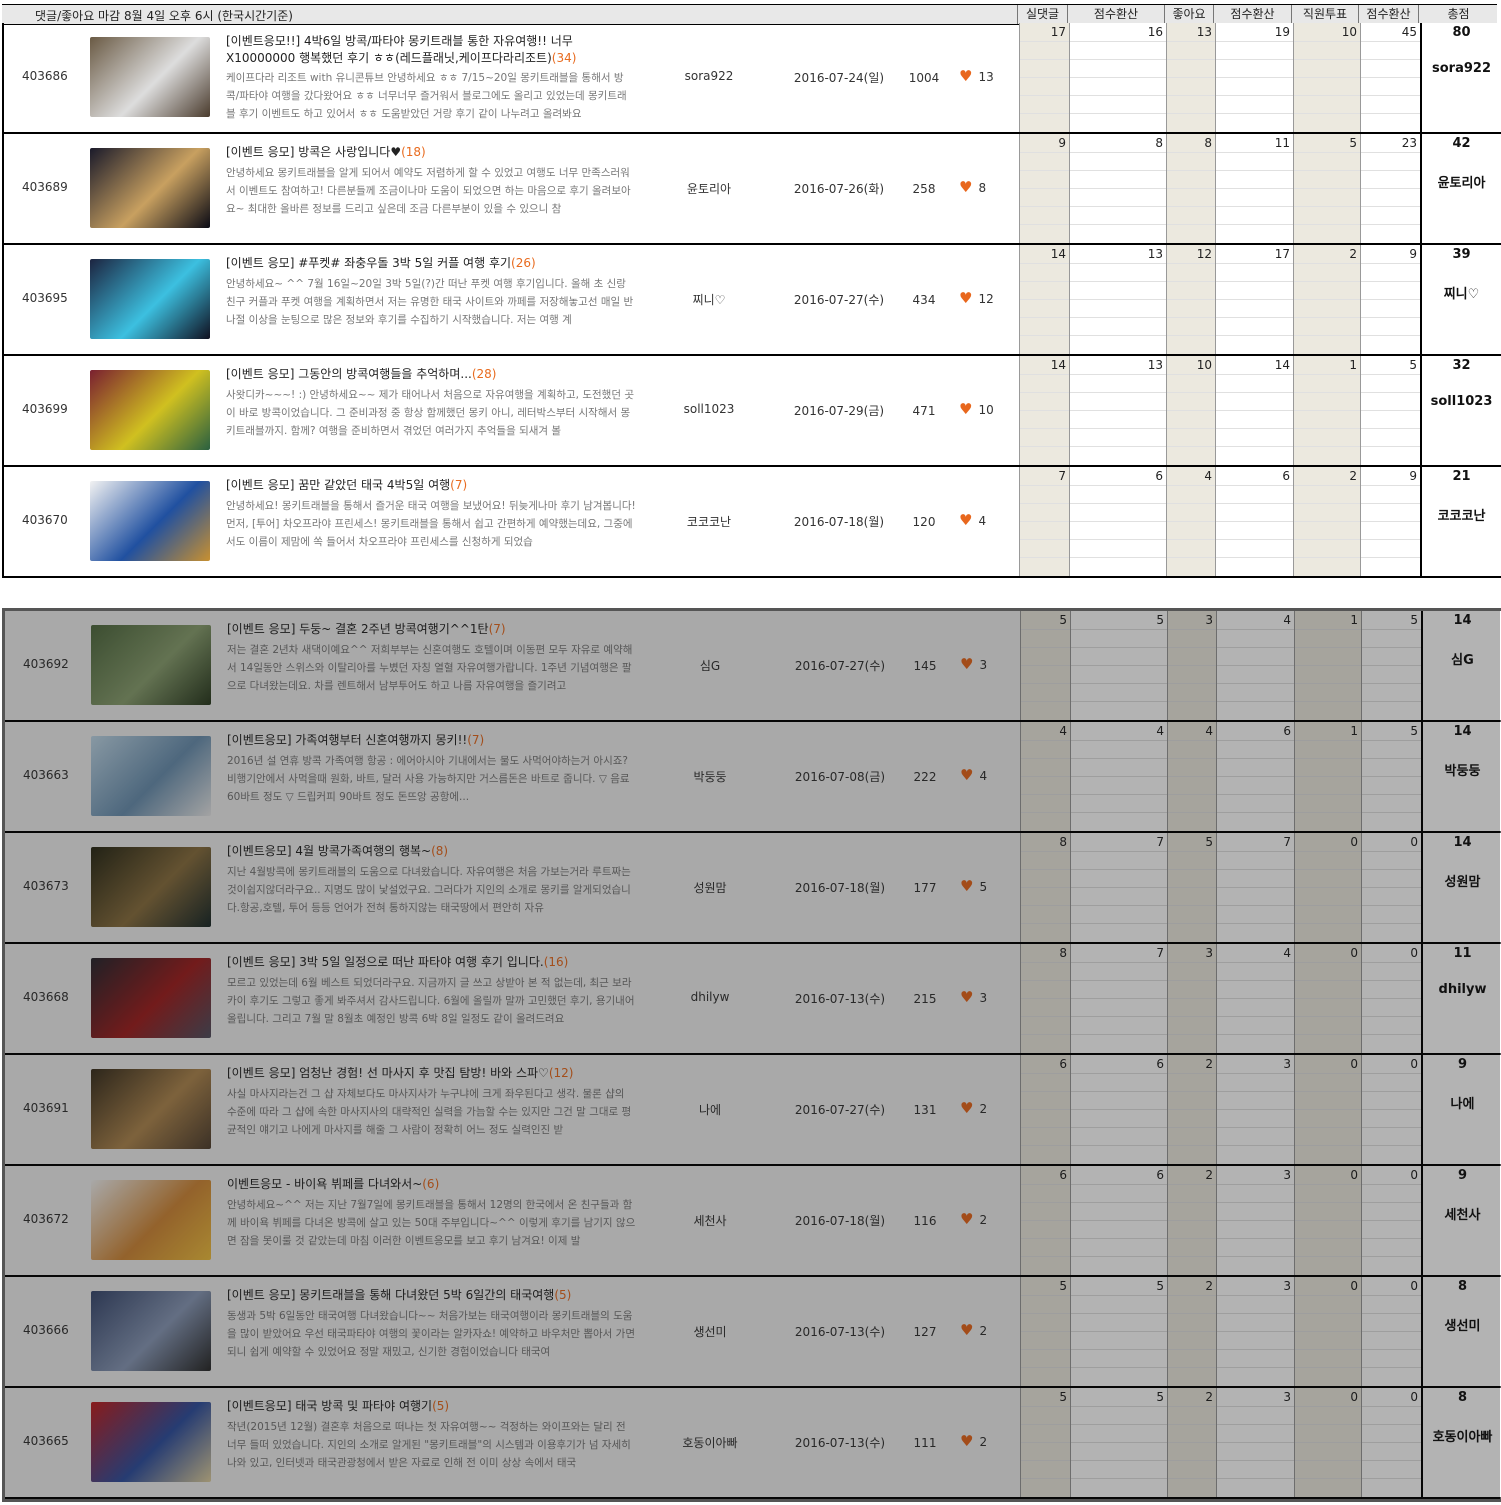  Describe the element at coordinates (388, 1073) in the screenshot. I see `entry-title: [이벤트 응모] 엄청난 경험! 선 마사지 후 맛집 탐방! 바와 스파♡` at that location.